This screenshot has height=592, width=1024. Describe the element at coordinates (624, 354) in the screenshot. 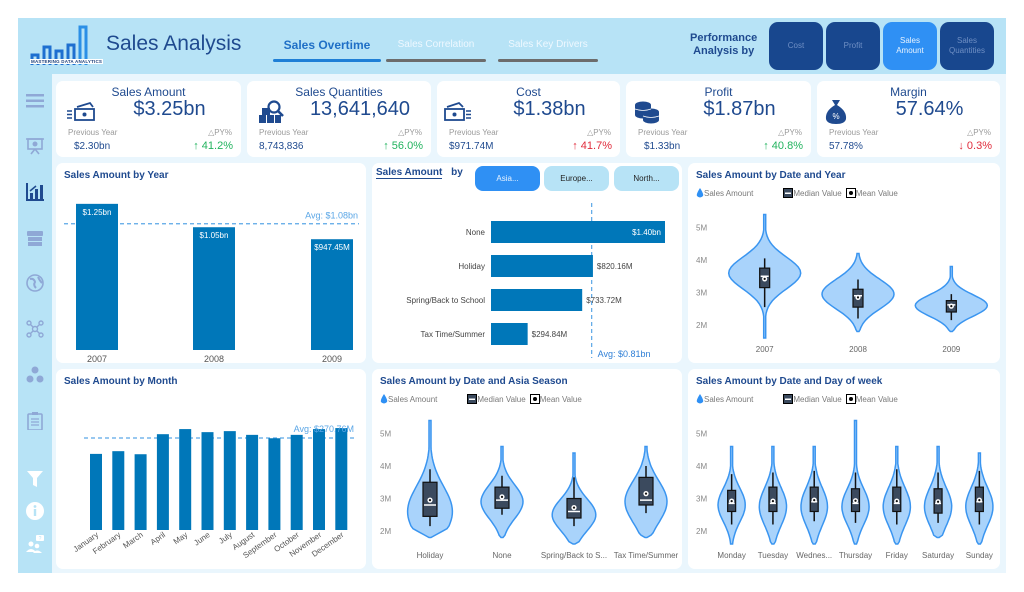

I see `average-label: Avg: $0.81bn` at that location.